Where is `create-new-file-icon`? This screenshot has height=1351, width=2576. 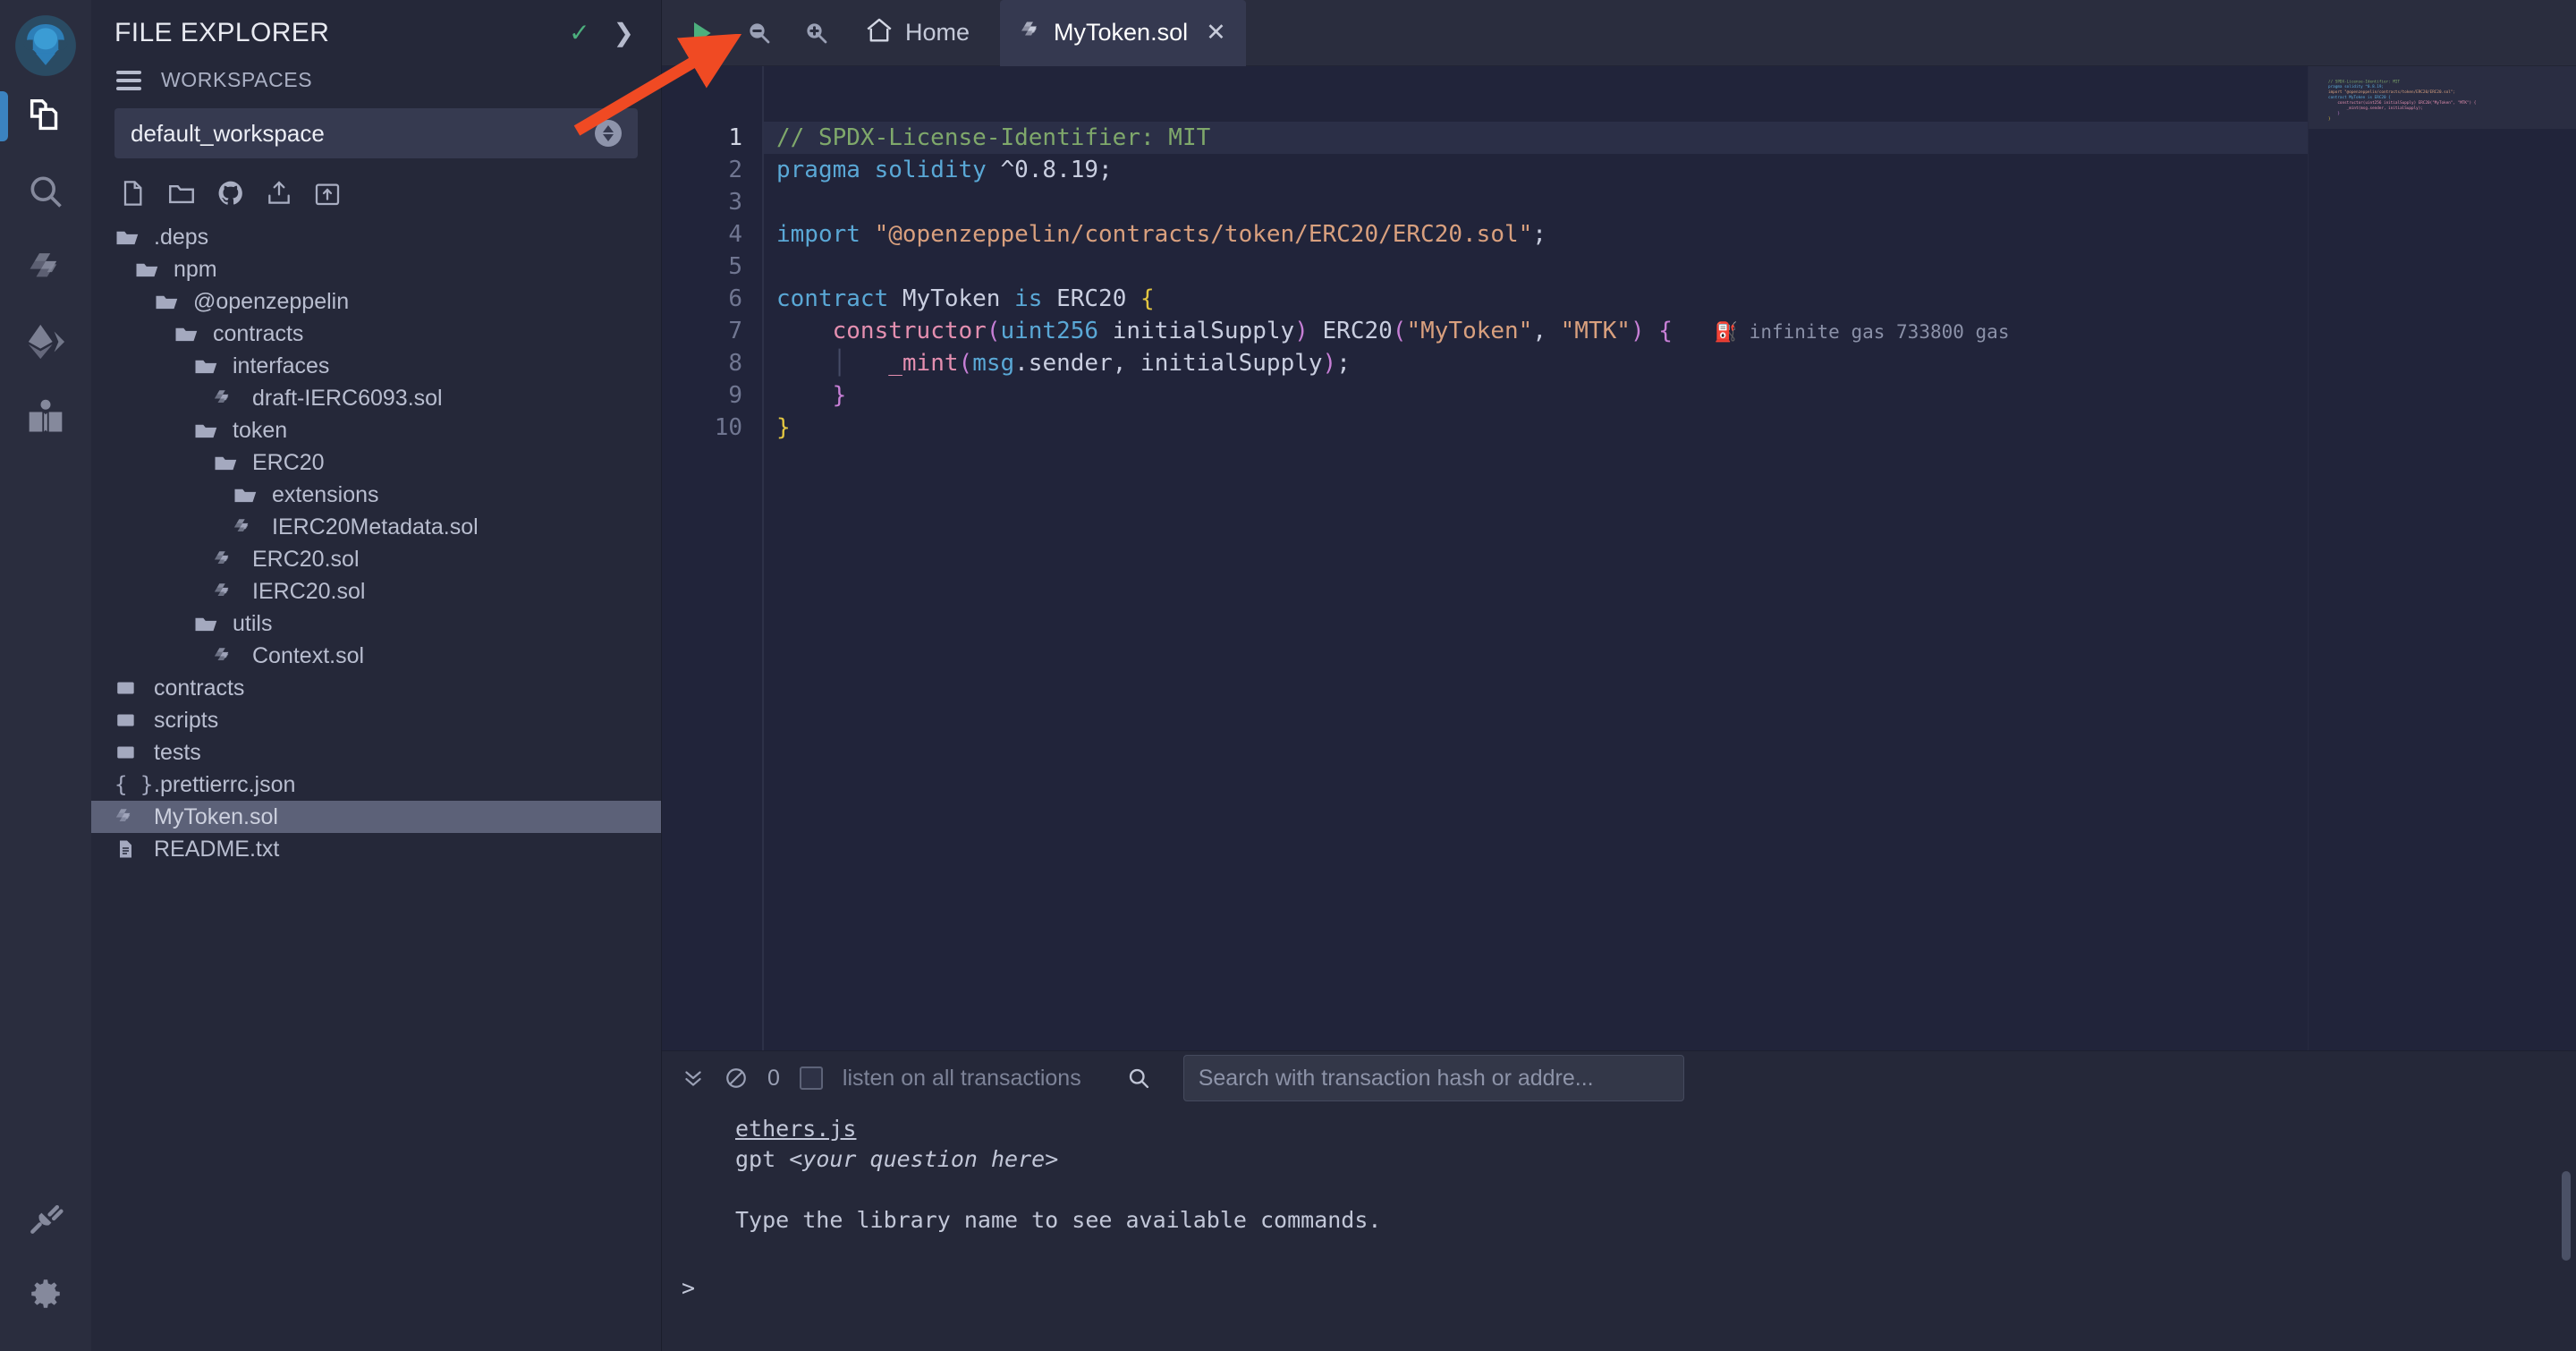 create-new-file-icon is located at coordinates (132, 194).